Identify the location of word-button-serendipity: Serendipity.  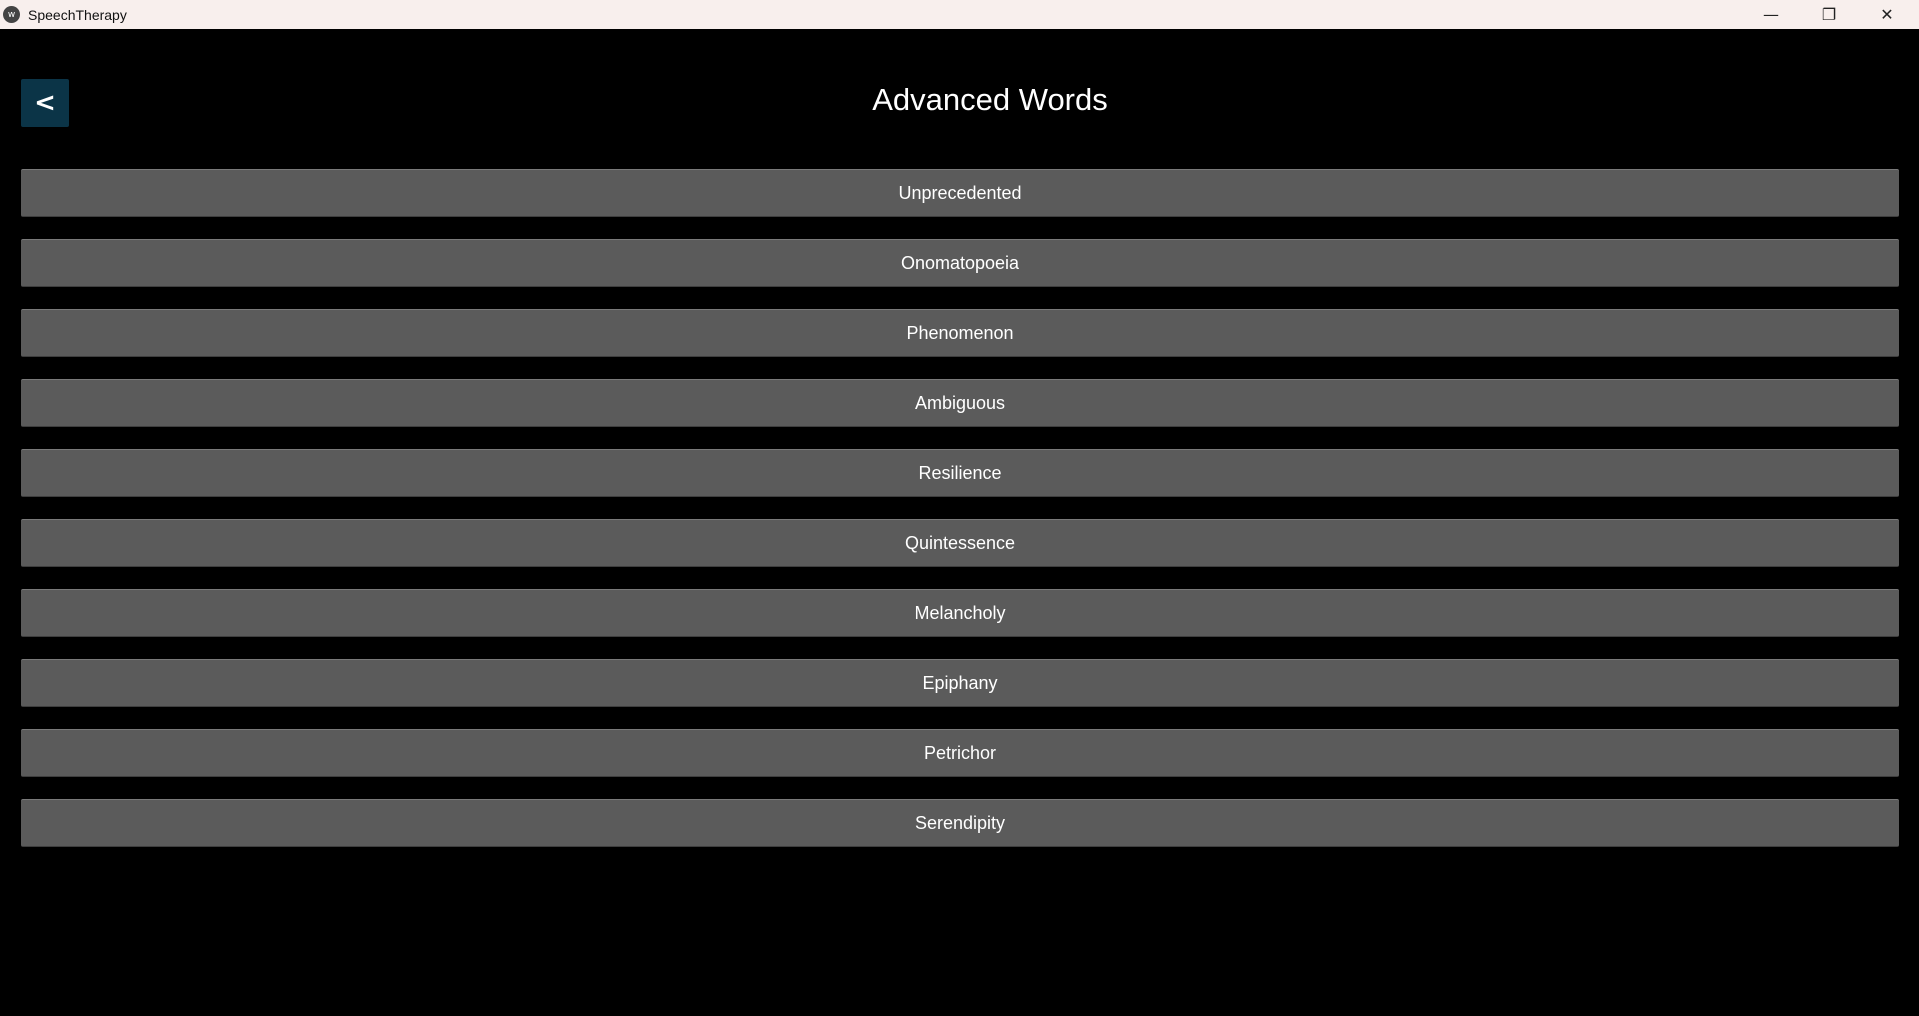
(960, 823).